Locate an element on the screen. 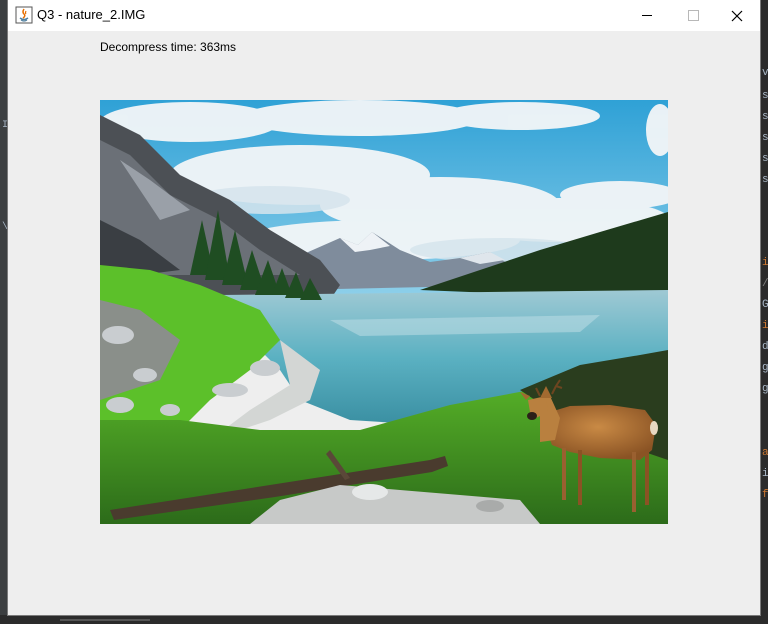  maximize-icon is located at coordinates (693, 15).